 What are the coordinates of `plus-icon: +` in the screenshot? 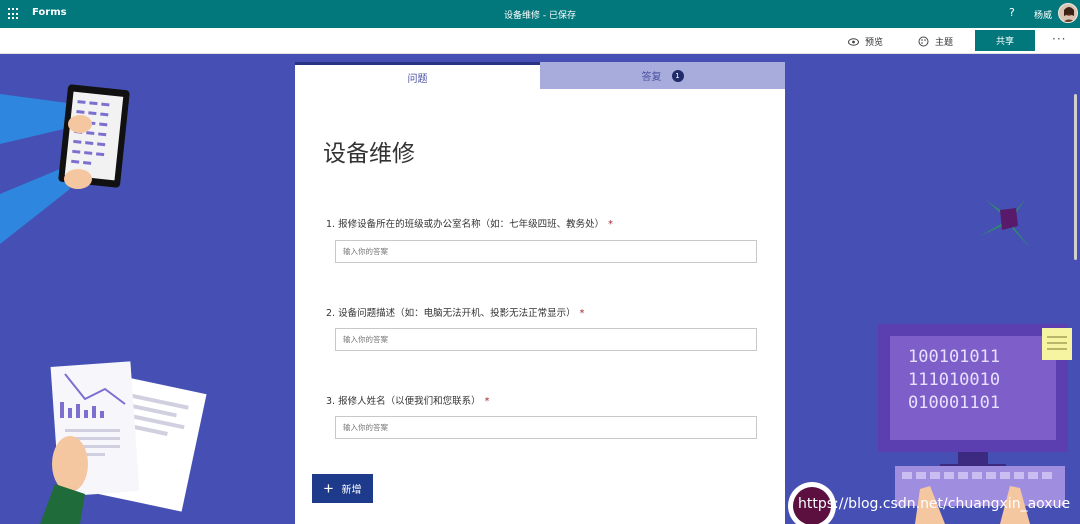 It's located at (328, 488).